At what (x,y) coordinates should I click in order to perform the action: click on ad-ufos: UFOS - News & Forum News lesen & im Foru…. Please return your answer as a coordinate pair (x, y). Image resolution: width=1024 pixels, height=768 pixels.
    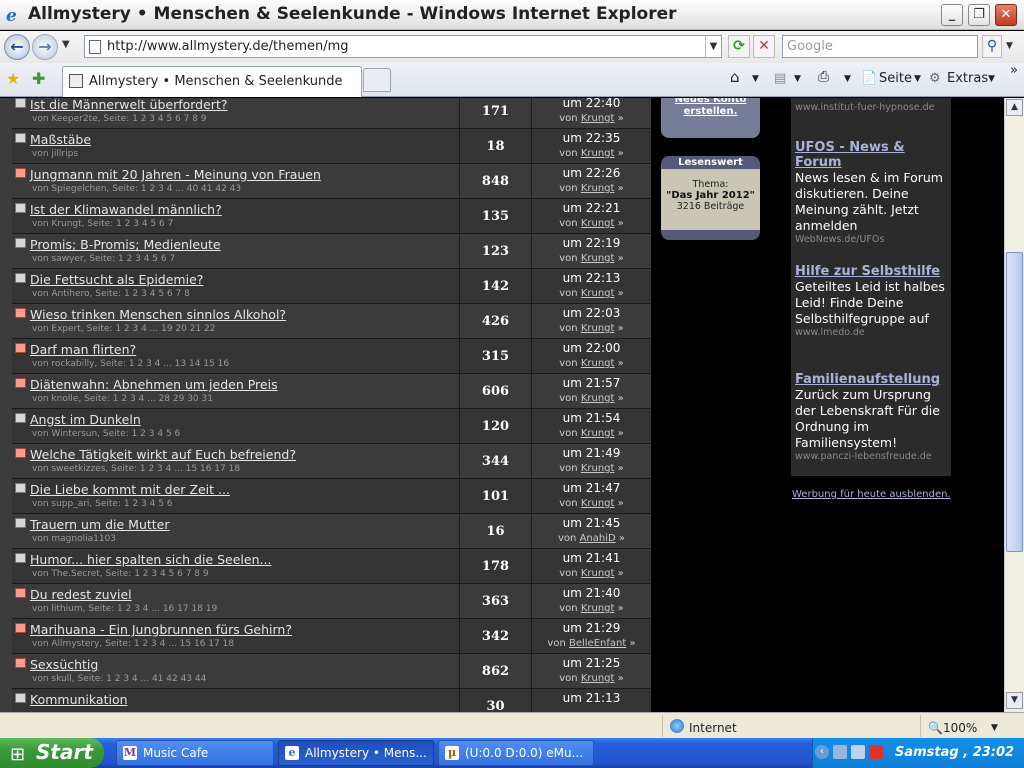
    Looking at the image, I should click on (873, 192).